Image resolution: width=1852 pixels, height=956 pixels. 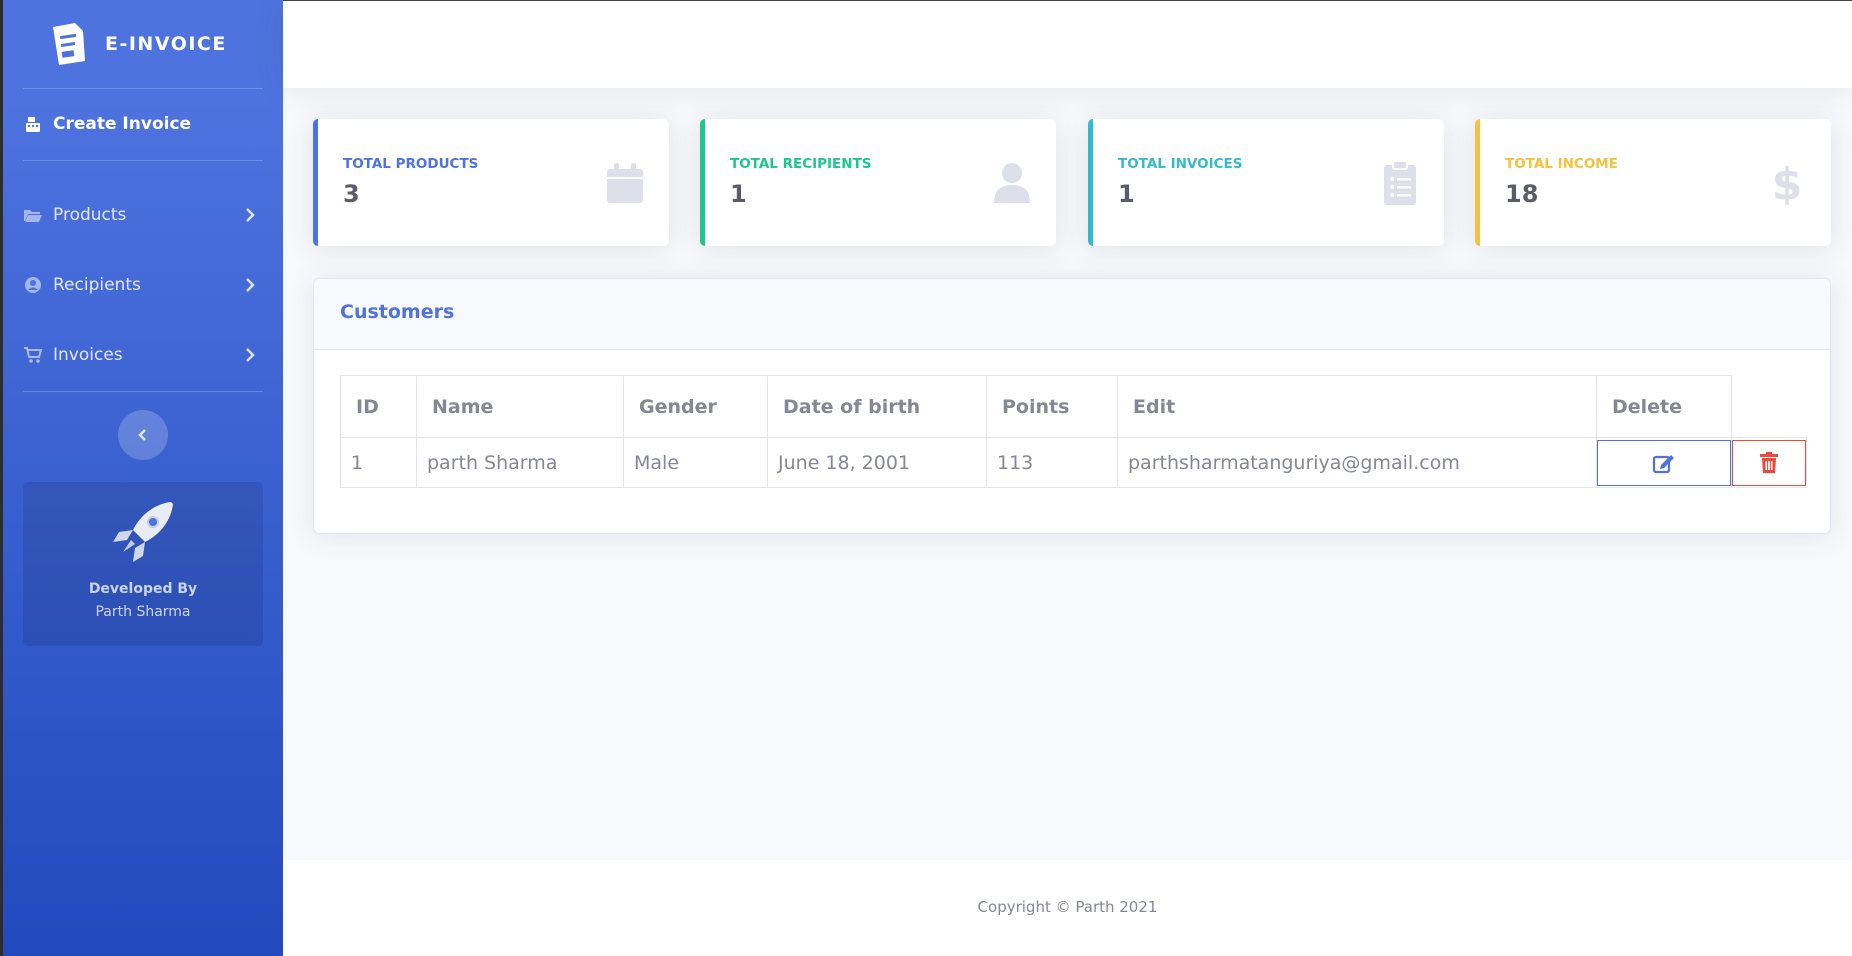 What do you see at coordinates (143, 564) in the screenshot?
I see `sidebar-promo-card: Developed By Parth Sharma` at bounding box center [143, 564].